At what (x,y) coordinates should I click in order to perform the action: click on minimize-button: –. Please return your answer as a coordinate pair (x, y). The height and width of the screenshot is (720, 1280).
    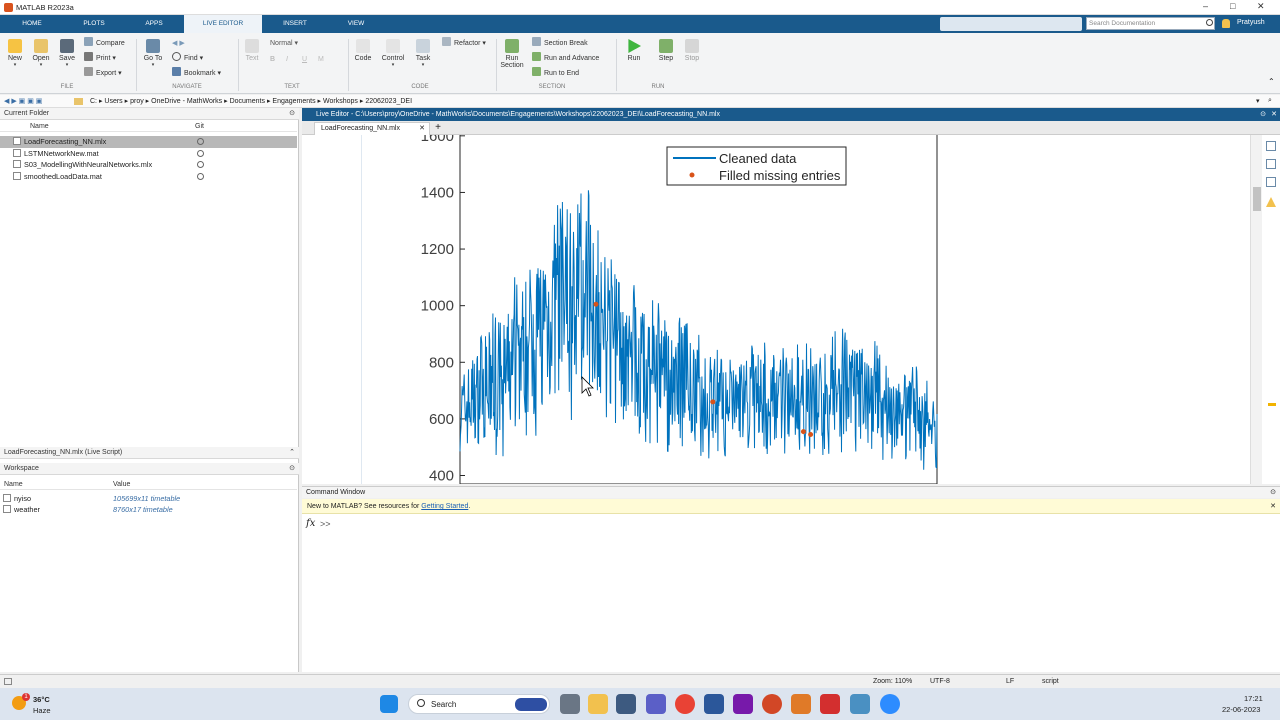
    Looking at the image, I should click on (1205, 6).